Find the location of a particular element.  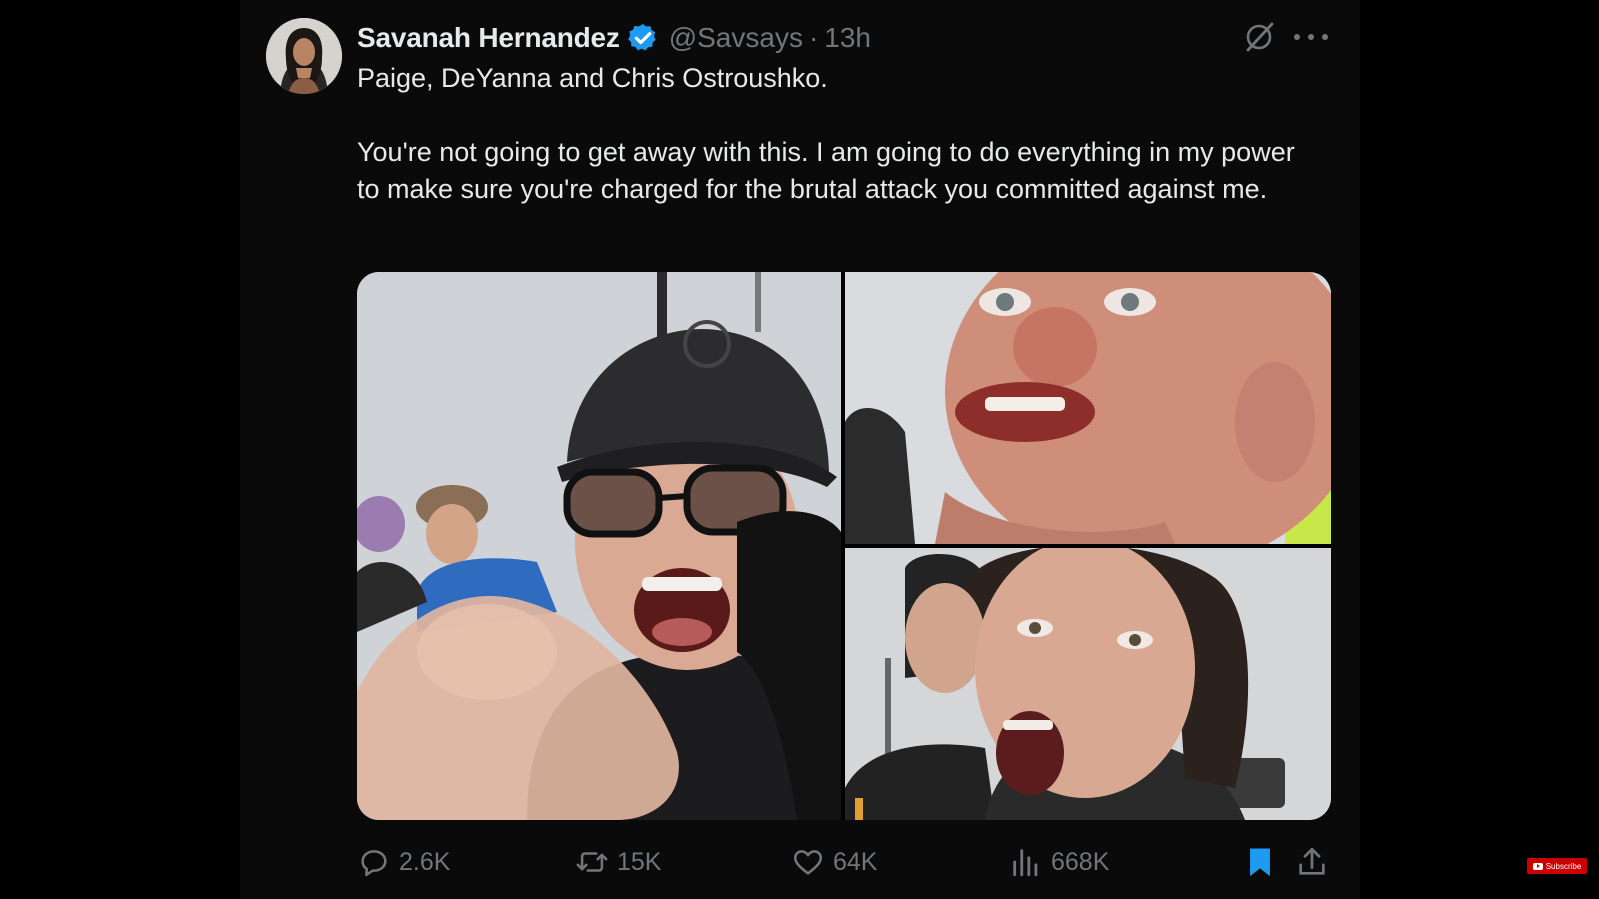

bookmark-icon is located at coordinates (1260, 862).